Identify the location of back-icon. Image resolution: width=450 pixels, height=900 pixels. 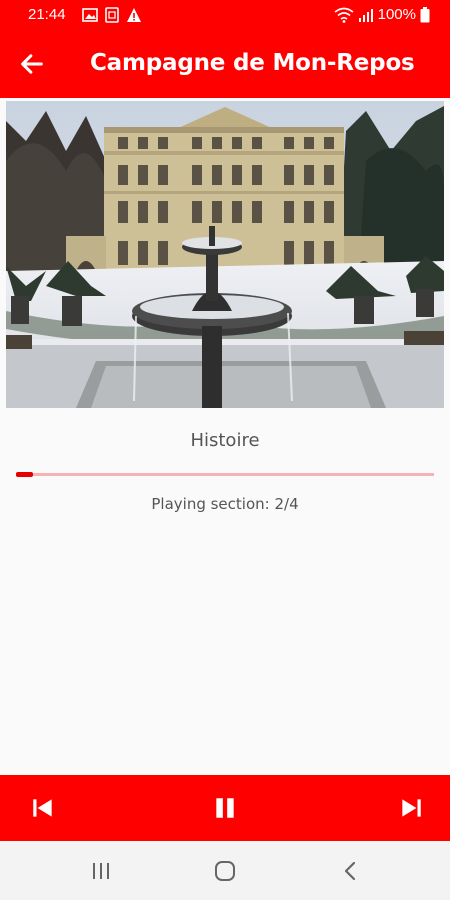
(351, 871).